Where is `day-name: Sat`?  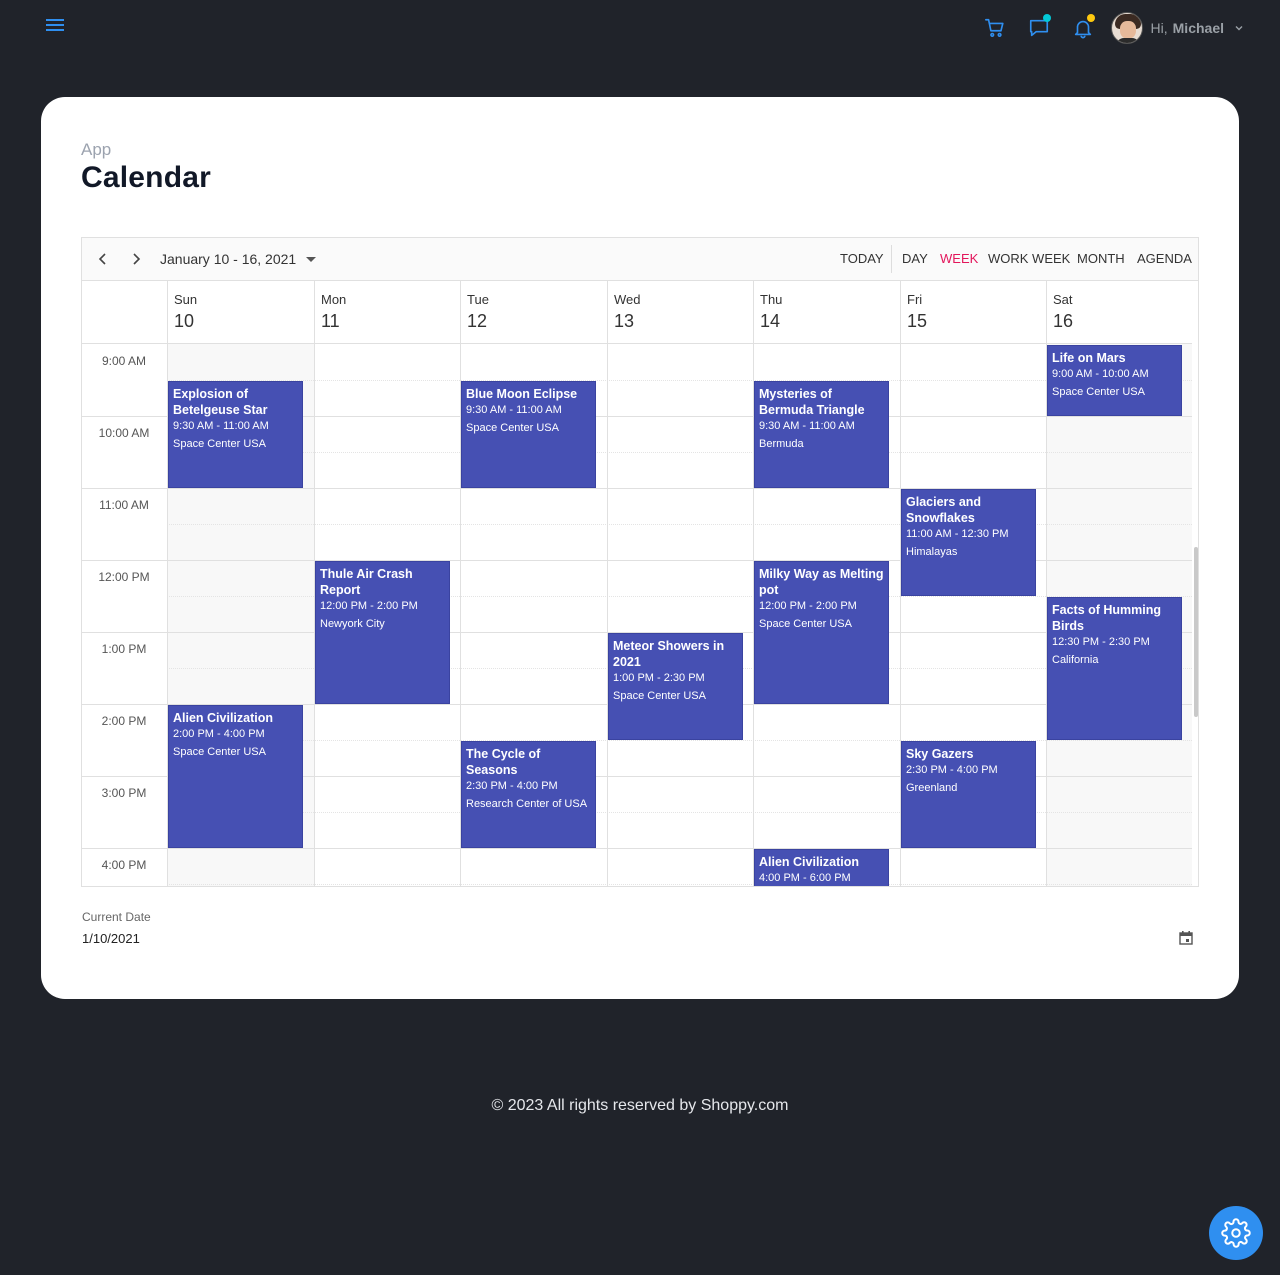
day-name: Sat is located at coordinates (1063, 299).